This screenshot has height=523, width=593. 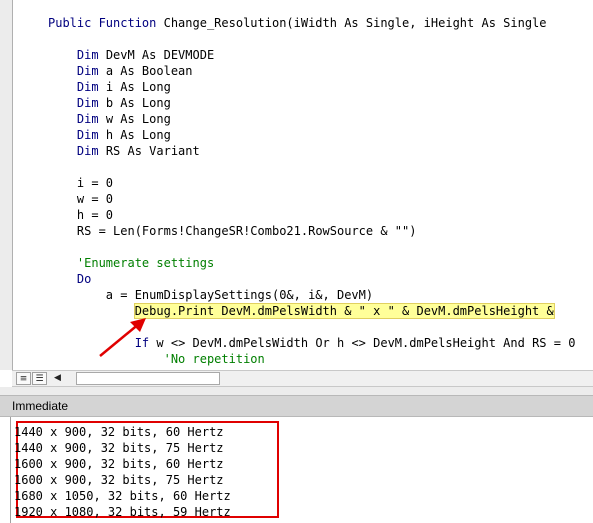 I want to click on pane-splitter, so click(x=296, y=391).